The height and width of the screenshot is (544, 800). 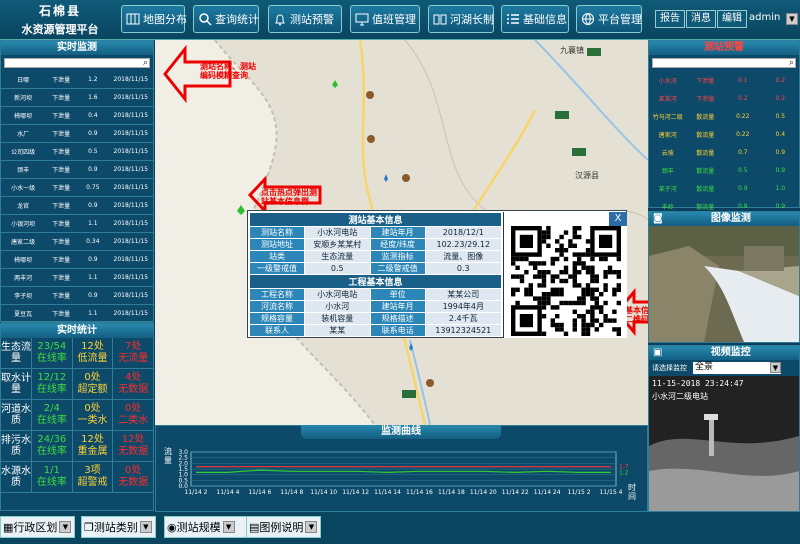 What do you see at coordinates (724, 116) in the screenshot?
I see `warning-row: 竹马河二级 散流量 0.22 0.5` at bounding box center [724, 116].